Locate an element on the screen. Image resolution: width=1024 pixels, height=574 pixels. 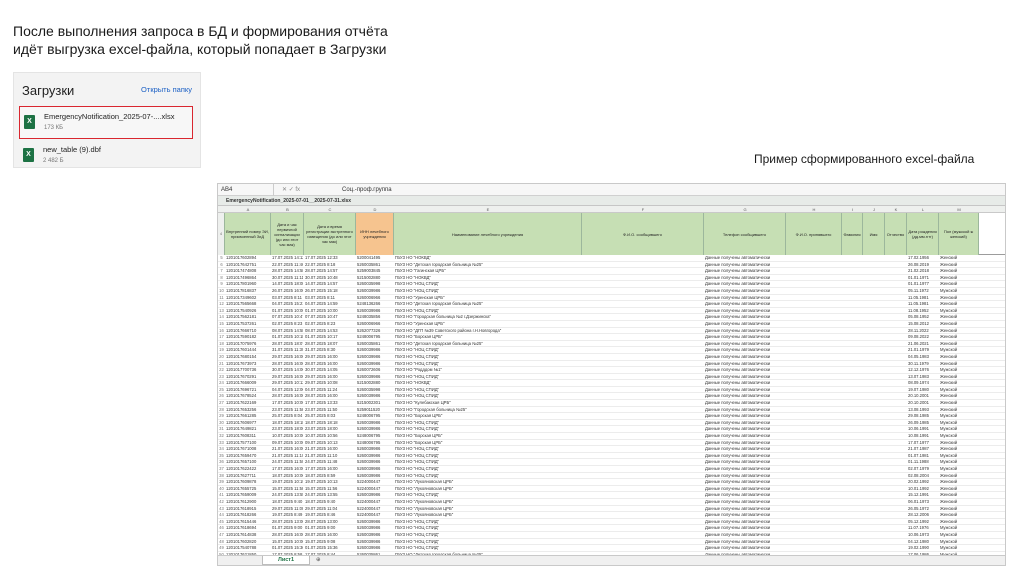
table-cell: 1201017537261 is located at coordinates (248, 324).